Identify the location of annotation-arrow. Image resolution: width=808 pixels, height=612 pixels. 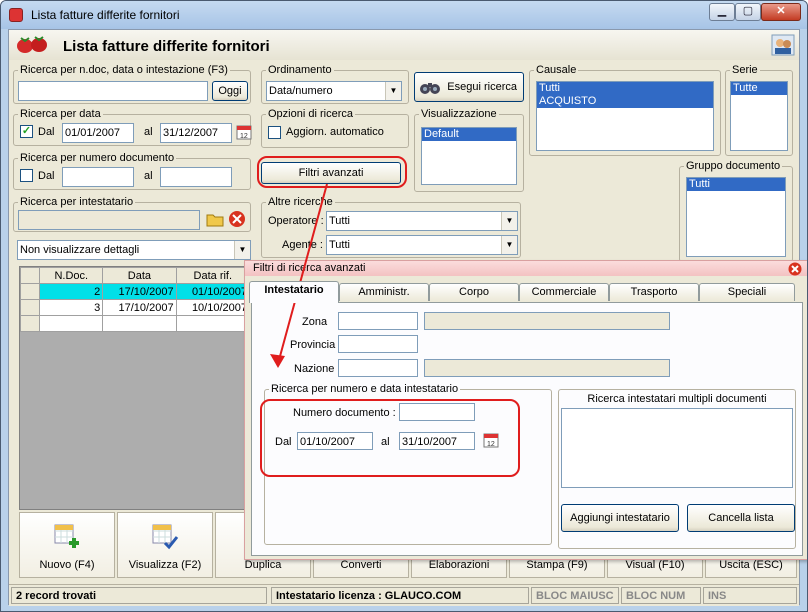
(299, 275).